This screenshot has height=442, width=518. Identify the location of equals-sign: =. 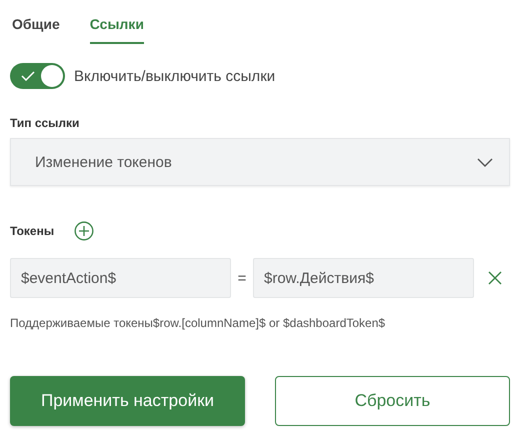
(242, 278).